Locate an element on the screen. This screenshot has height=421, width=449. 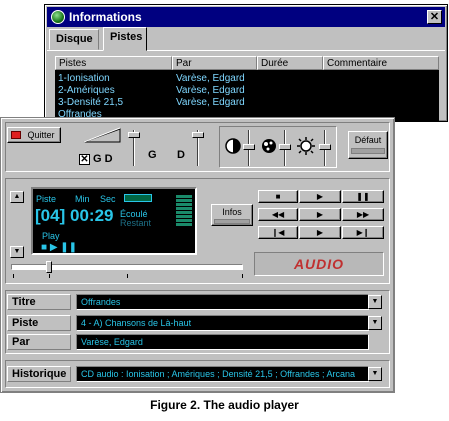
titre-dropdown-button: ▼ is located at coordinates (375, 302).